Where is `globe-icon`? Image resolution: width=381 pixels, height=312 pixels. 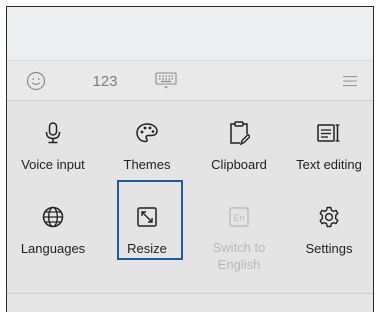 globe-icon is located at coordinates (53, 217).